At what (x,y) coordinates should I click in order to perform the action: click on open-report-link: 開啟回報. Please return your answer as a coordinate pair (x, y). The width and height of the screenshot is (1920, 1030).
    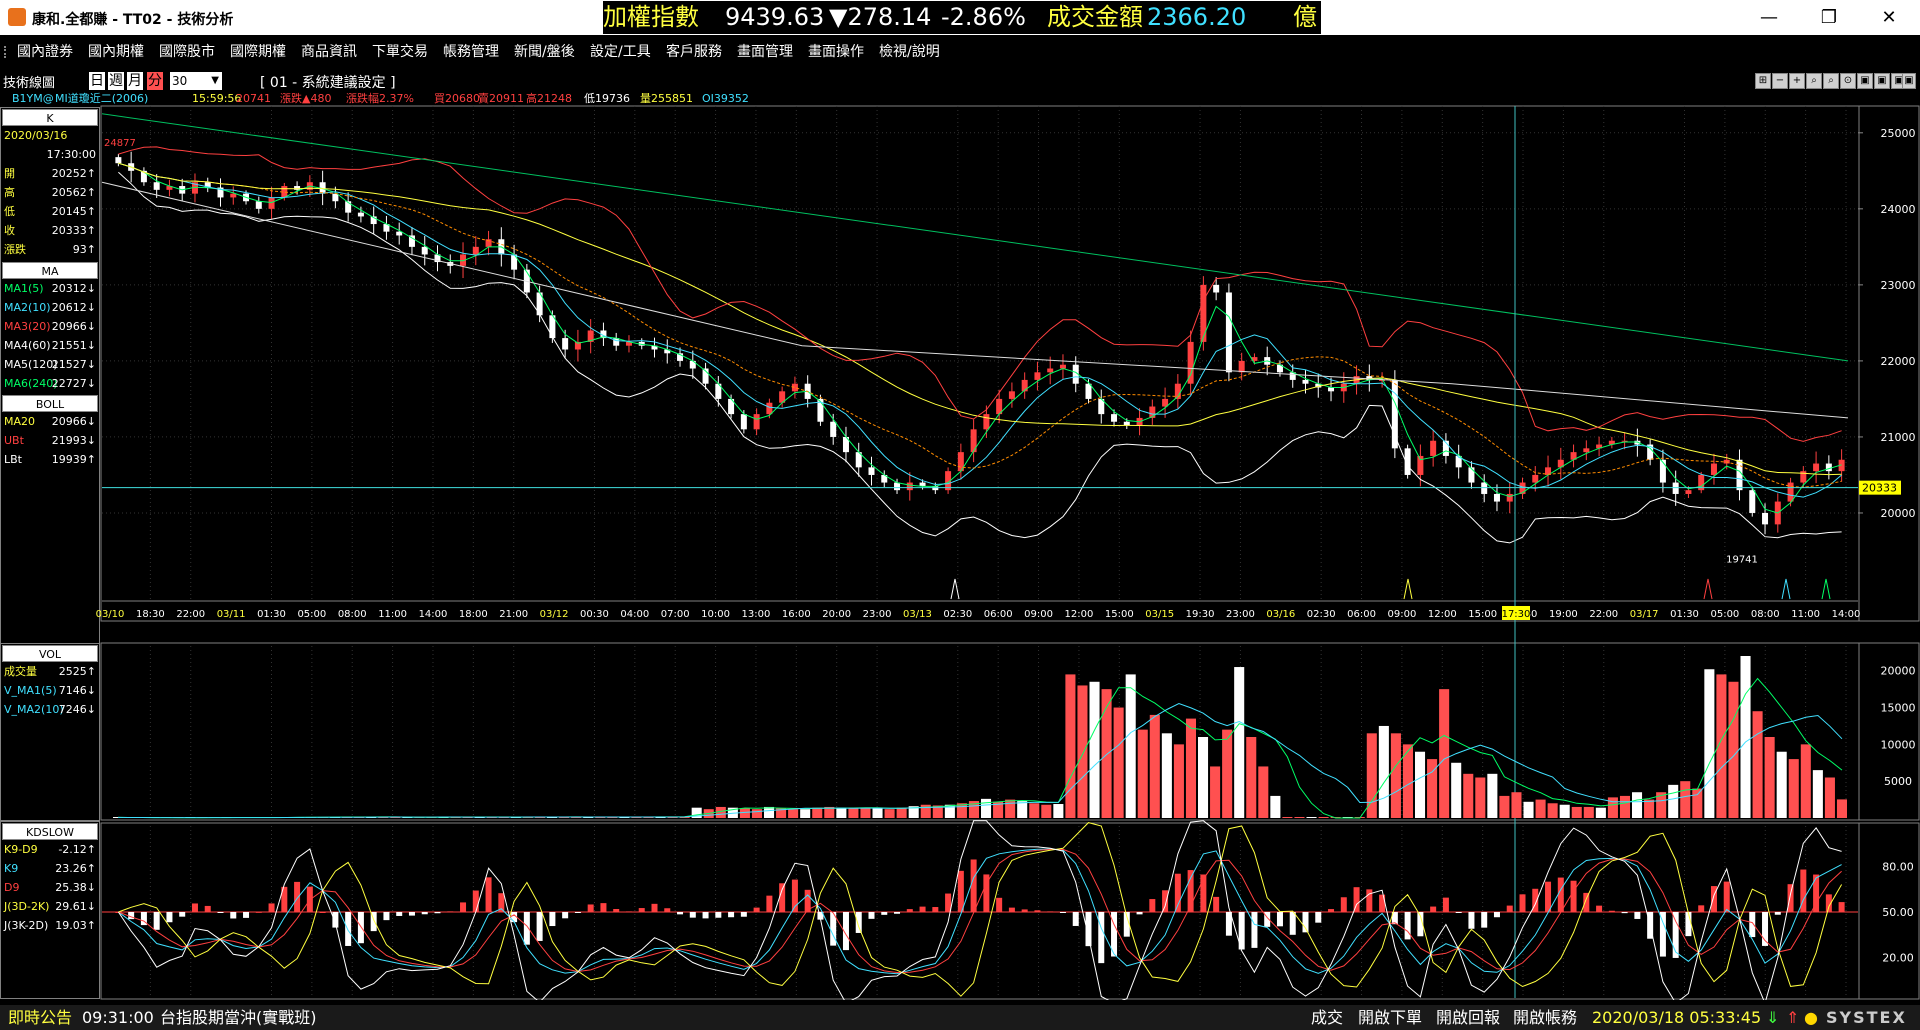
    Looking at the image, I should click on (1468, 1017).